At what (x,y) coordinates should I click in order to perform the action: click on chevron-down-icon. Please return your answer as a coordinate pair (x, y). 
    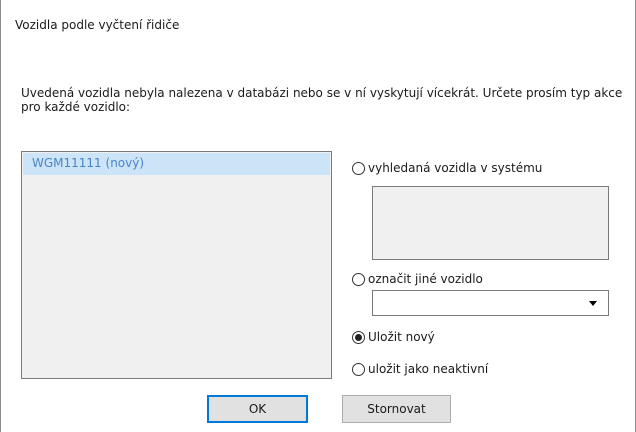
    Looking at the image, I should click on (593, 303).